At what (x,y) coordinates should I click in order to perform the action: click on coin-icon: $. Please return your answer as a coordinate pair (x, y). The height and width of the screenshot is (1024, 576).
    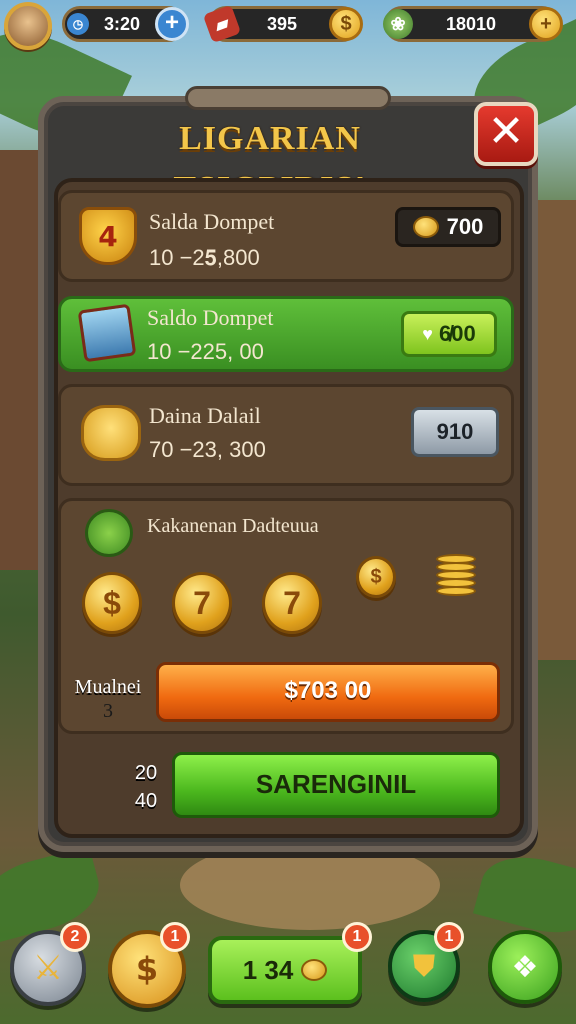
    Looking at the image, I should click on (346, 24).